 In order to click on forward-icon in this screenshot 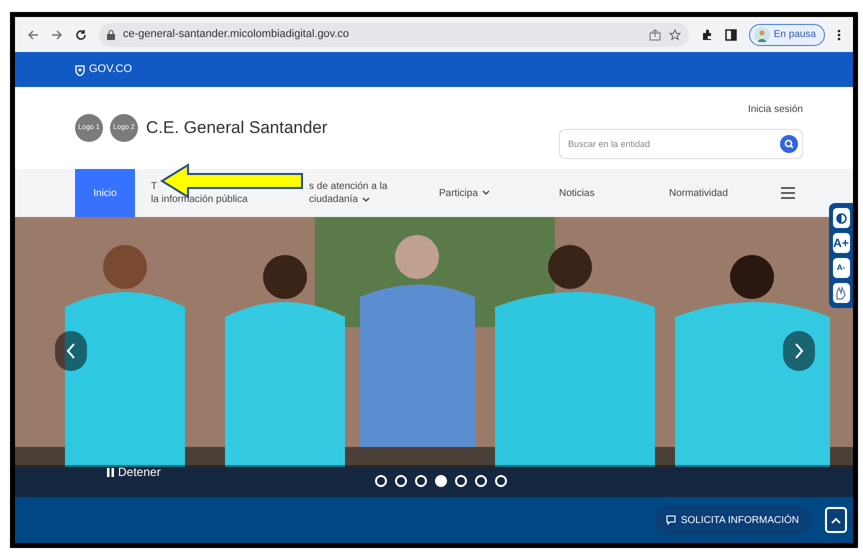, I will do `click(57, 34)`.